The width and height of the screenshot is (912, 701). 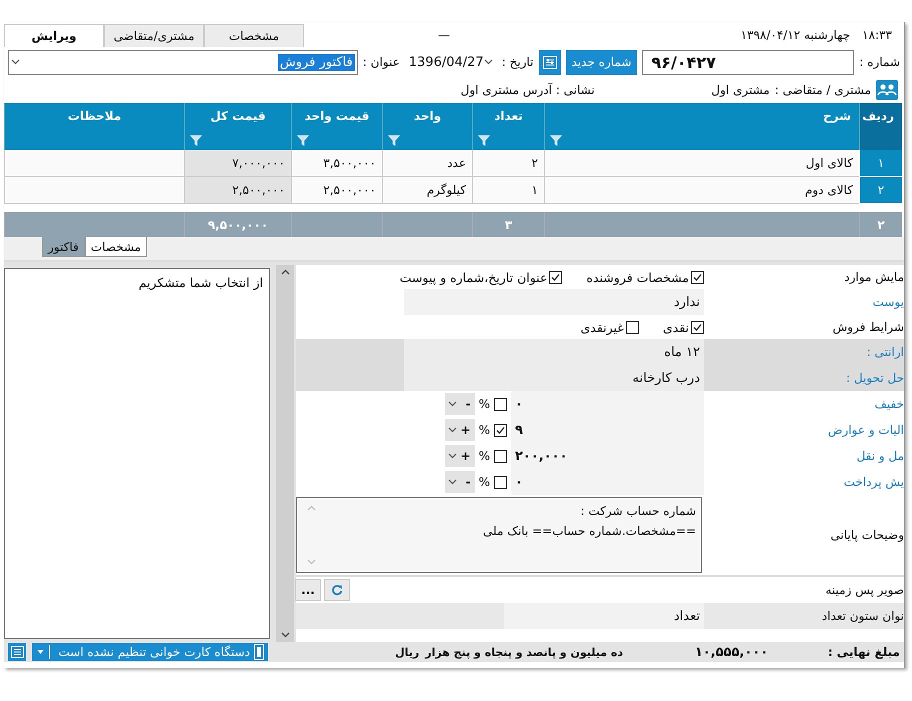 I want to click on option-label: عنوان تاریخ،شماره و پیوست, so click(x=474, y=277).